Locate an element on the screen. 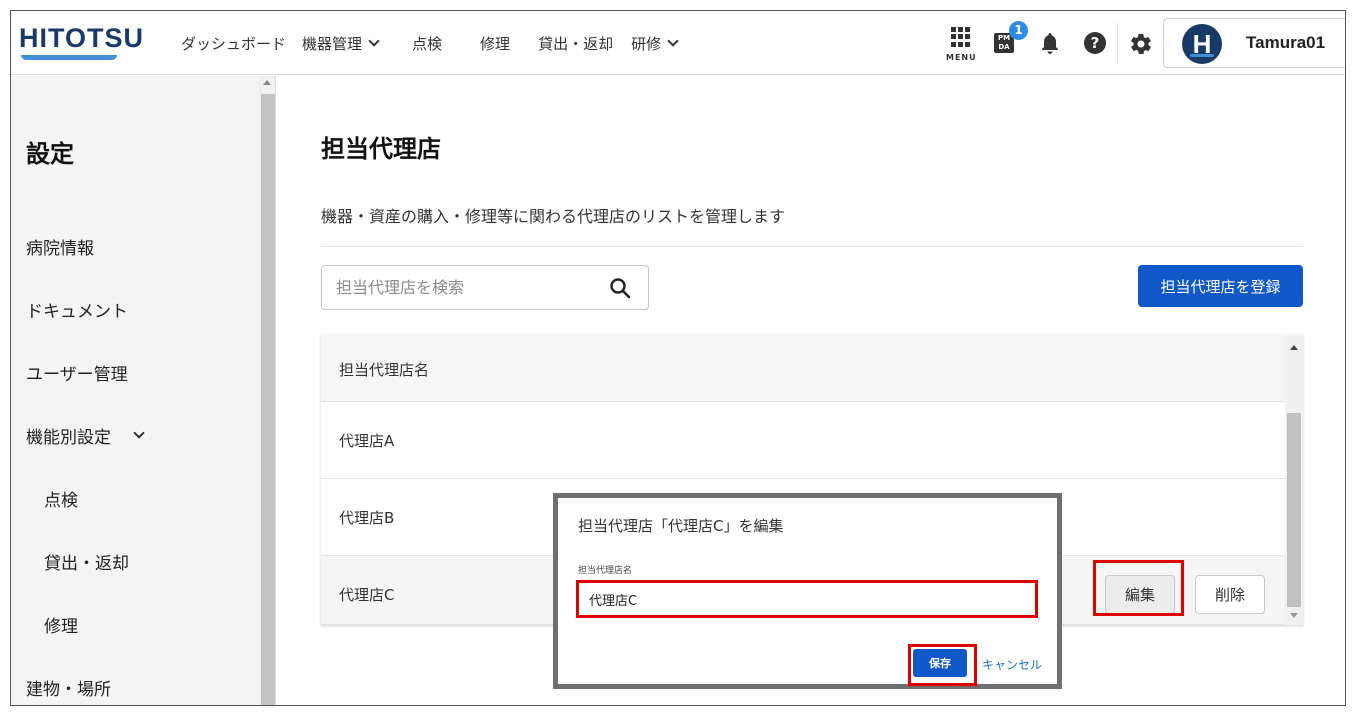 Image resolution: width=1360 pixels, height=715 pixels. sidebar-item-lending: 貸出・返却 is located at coordinates (86, 561).